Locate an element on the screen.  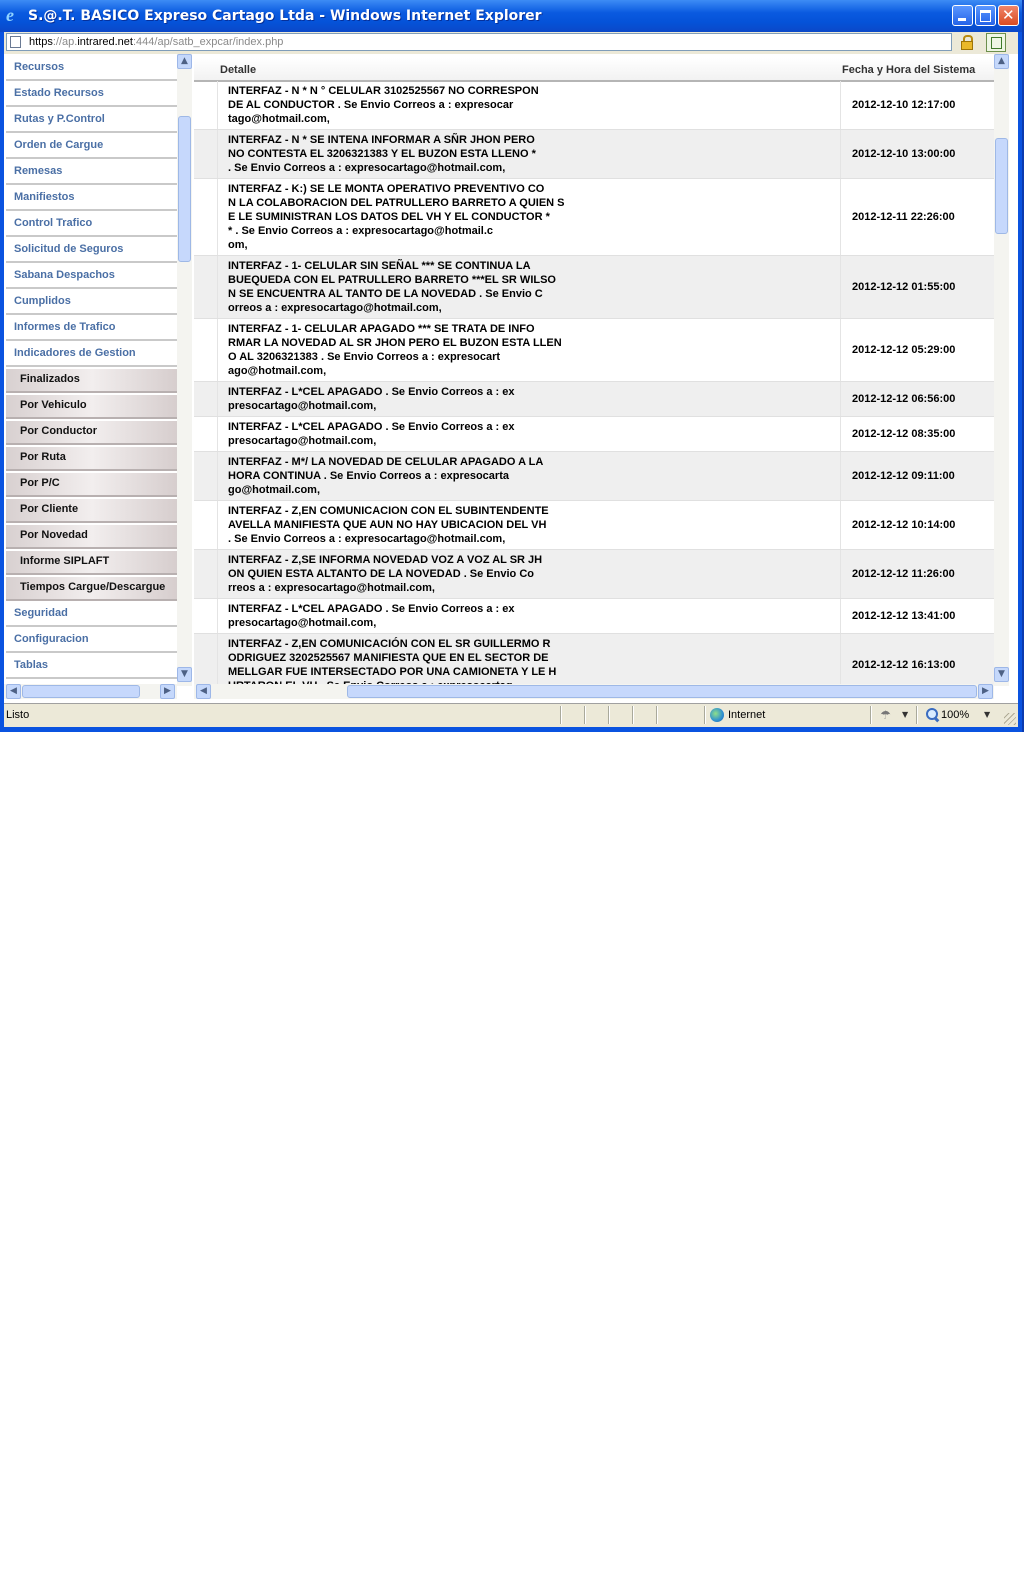
fecha-cell: 2012-12-12 09:11:00 is located at coordinates (903, 476).